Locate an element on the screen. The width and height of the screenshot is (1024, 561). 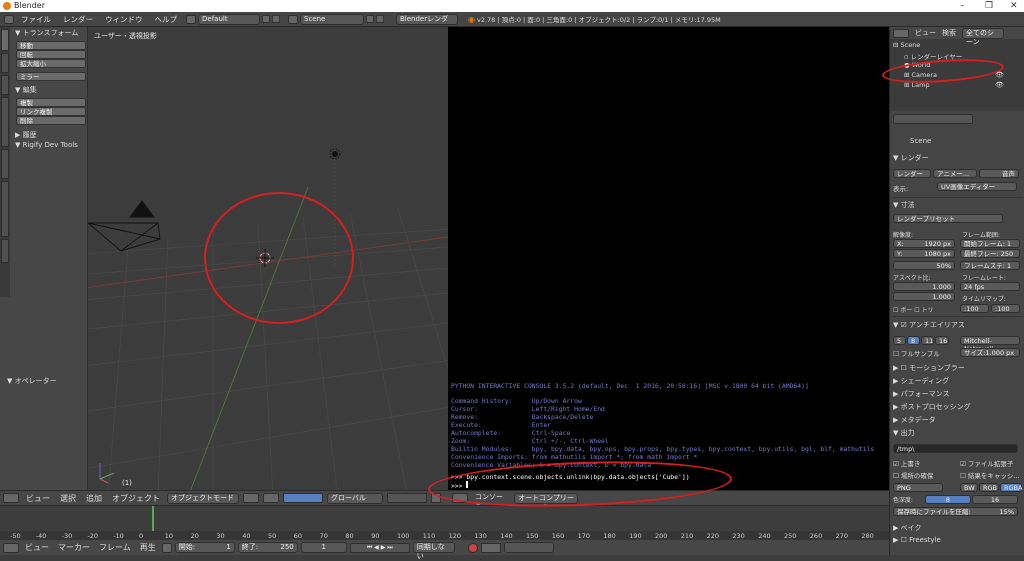
keying-icon is located at coordinates (472, 547).